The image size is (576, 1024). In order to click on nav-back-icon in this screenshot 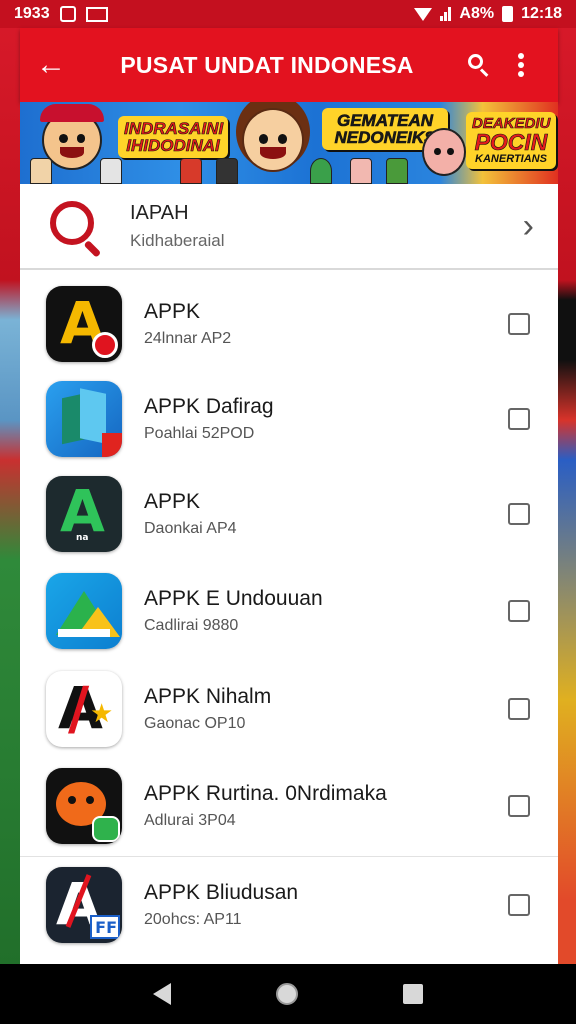, I will do `click(161, 994)`.